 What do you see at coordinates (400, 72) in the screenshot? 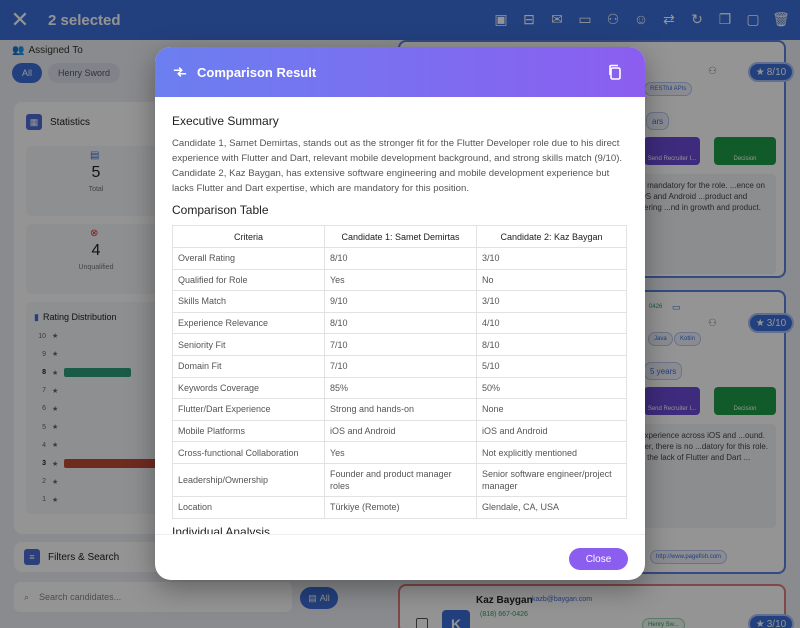
I see `dialog-header: Comparison Result` at bounding box center [400, 72].